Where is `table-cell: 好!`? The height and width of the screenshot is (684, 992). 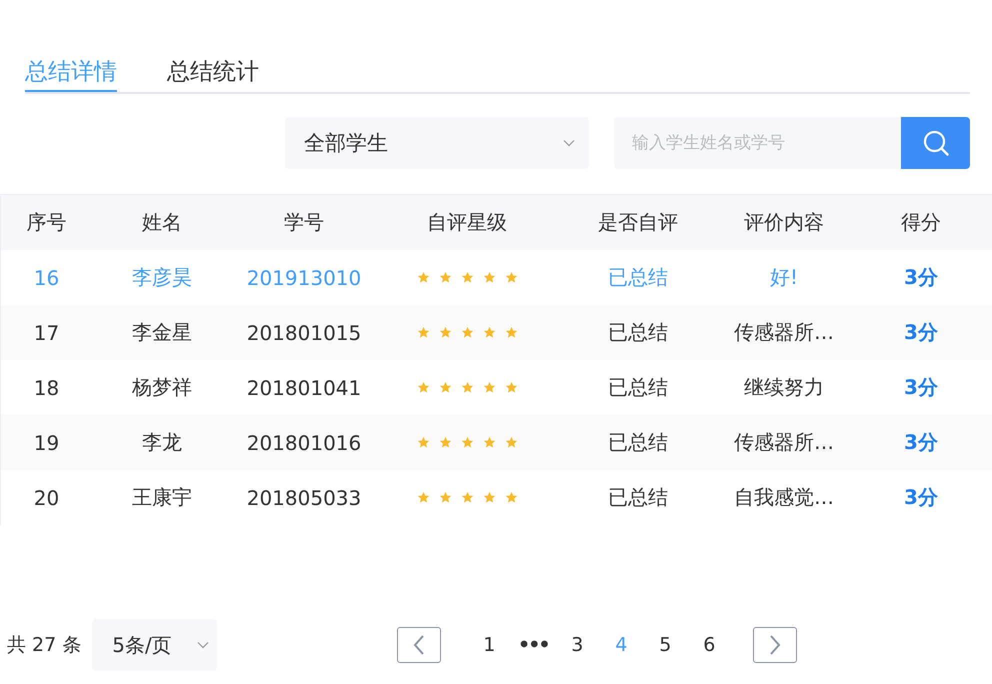 table-cell: 好! is located at coordinates (784, 277).